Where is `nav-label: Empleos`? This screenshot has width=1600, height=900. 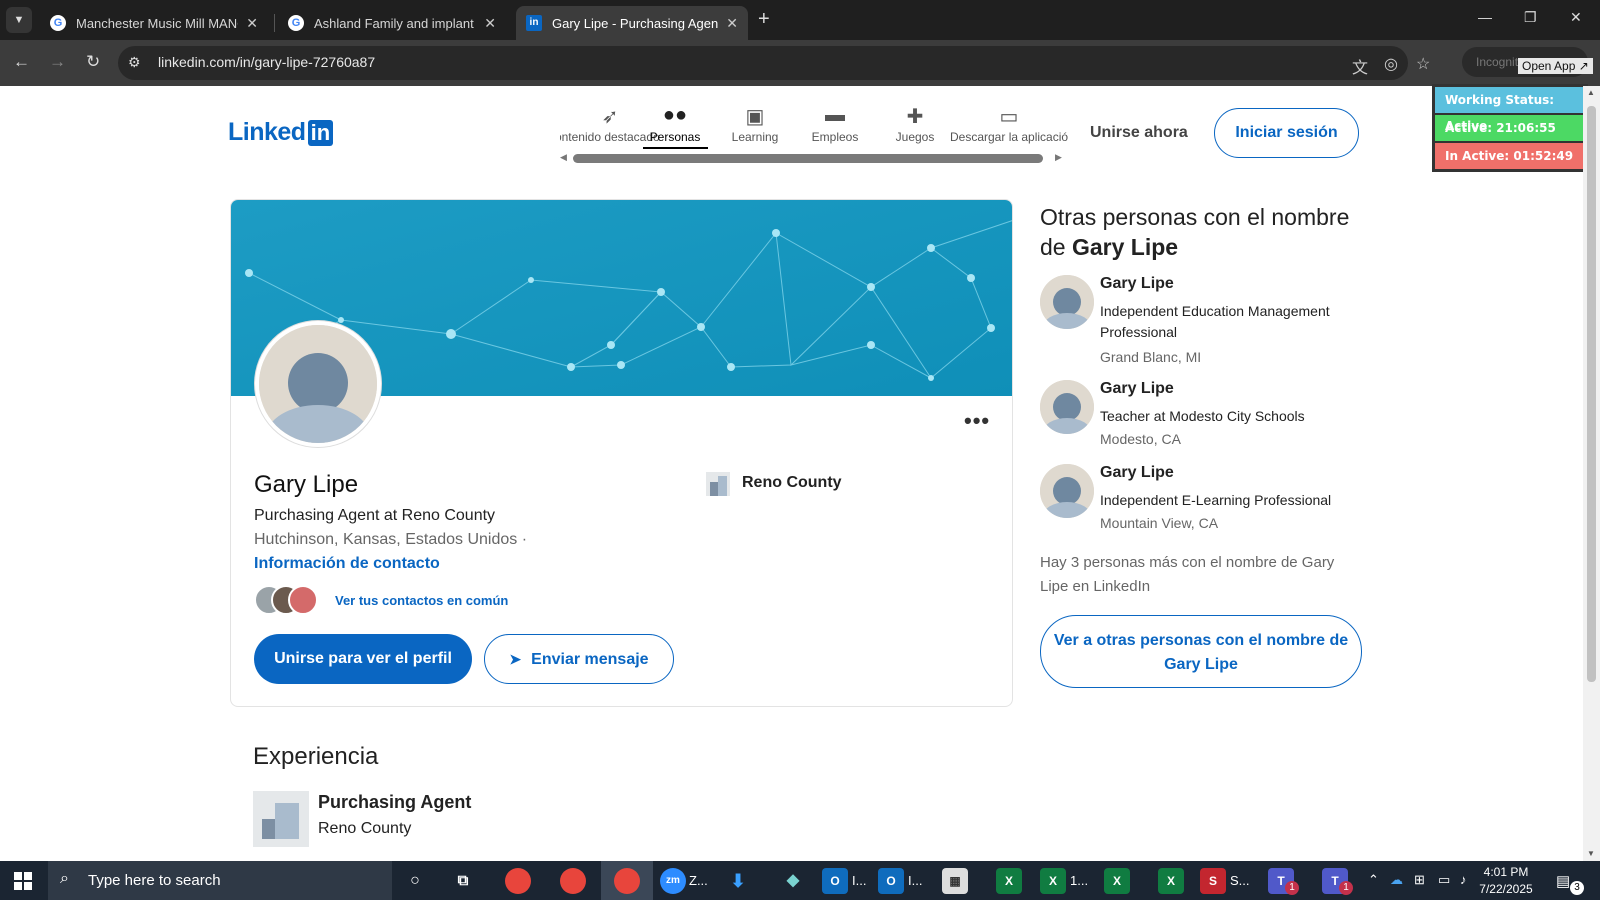
nav-label: Empleos is located at coordinates (835, 137).